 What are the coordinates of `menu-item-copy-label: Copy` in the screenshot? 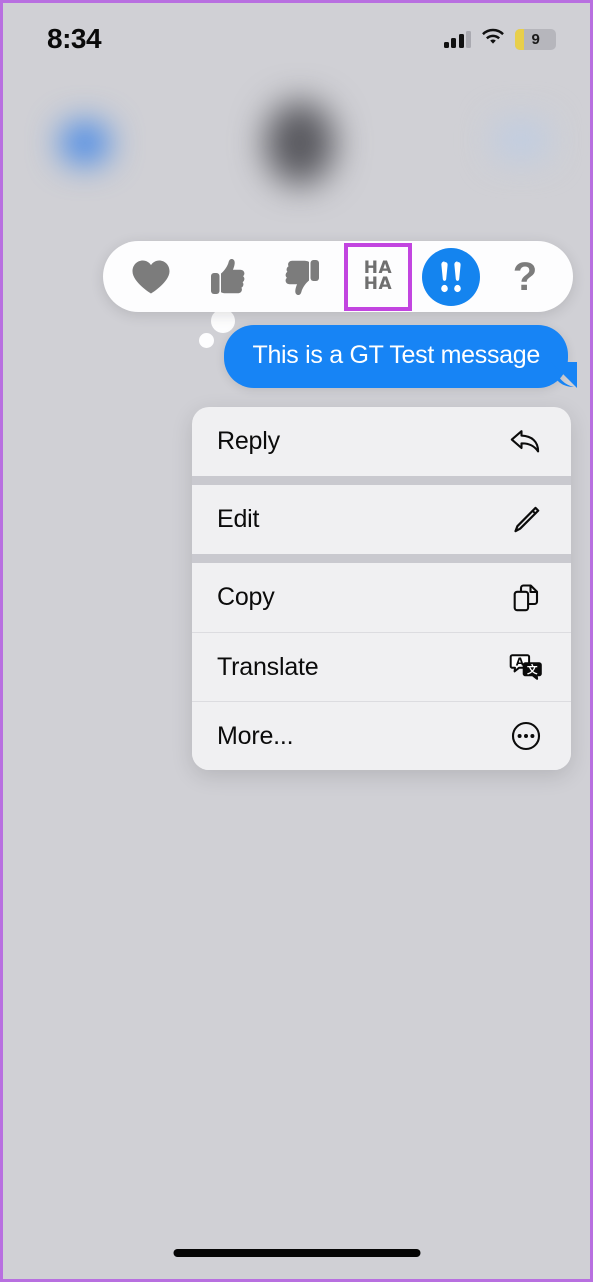 It's located at (246, 597).